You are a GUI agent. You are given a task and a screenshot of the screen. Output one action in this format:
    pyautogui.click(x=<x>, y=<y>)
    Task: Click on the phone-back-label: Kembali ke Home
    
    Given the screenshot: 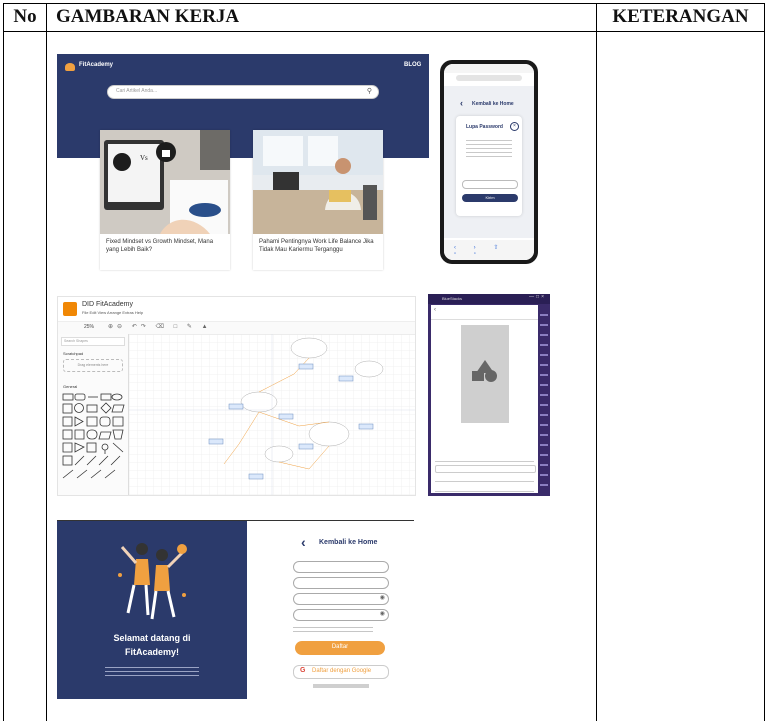 What is the action you would take?
    pyautogui.click(x=493, y=104)
    